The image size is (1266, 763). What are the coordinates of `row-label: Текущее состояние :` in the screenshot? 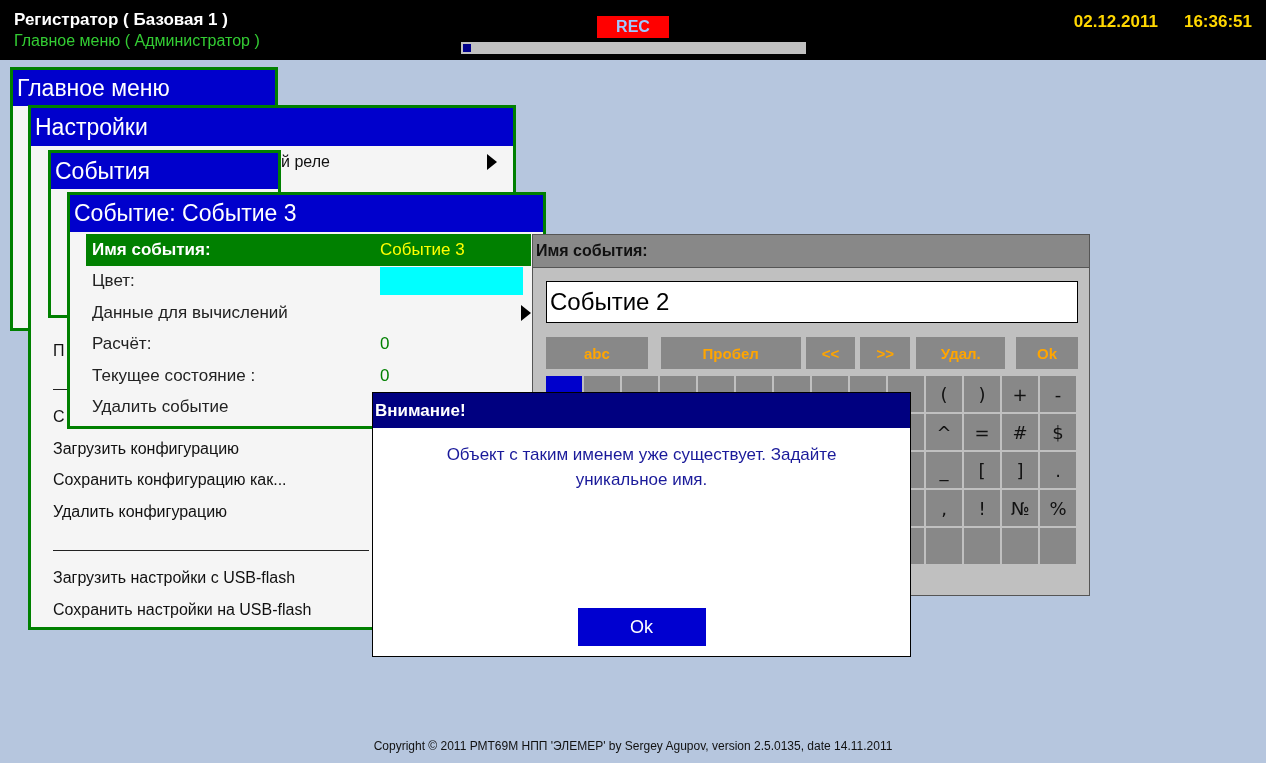 It's located at (174, 375).